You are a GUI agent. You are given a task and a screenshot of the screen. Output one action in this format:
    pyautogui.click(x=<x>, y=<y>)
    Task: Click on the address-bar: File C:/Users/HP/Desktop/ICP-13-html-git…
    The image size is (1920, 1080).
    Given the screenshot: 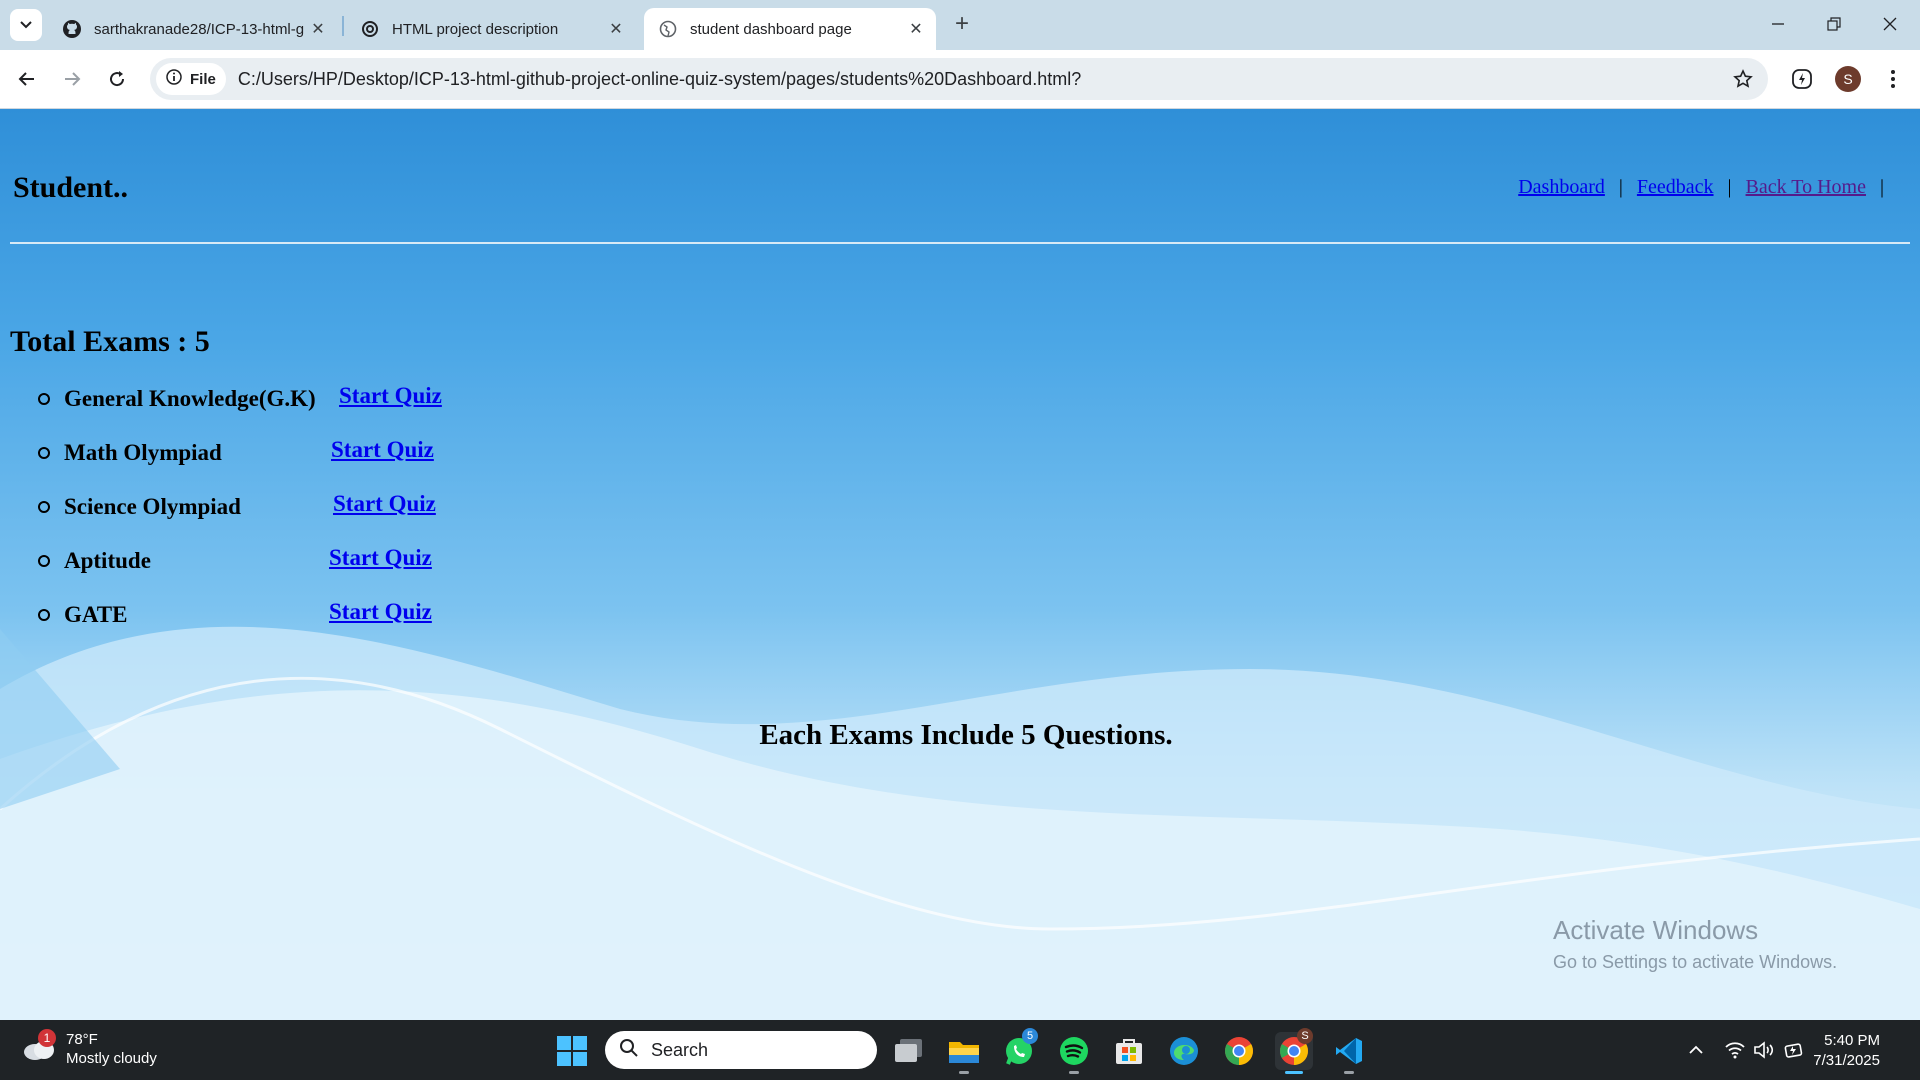 What is the action you would take?
    pyautogui.click(x=959, y=79)
    